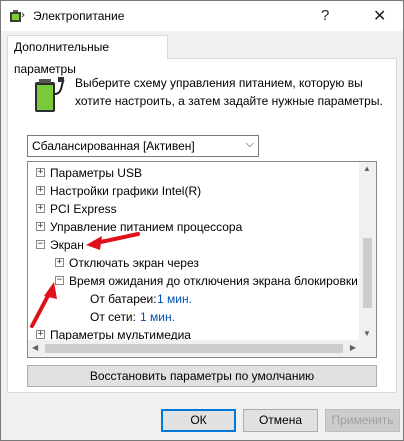  Describe the element at coordinates (17, 16) in the screenshot. I see `power-options-app-icon` at that location.